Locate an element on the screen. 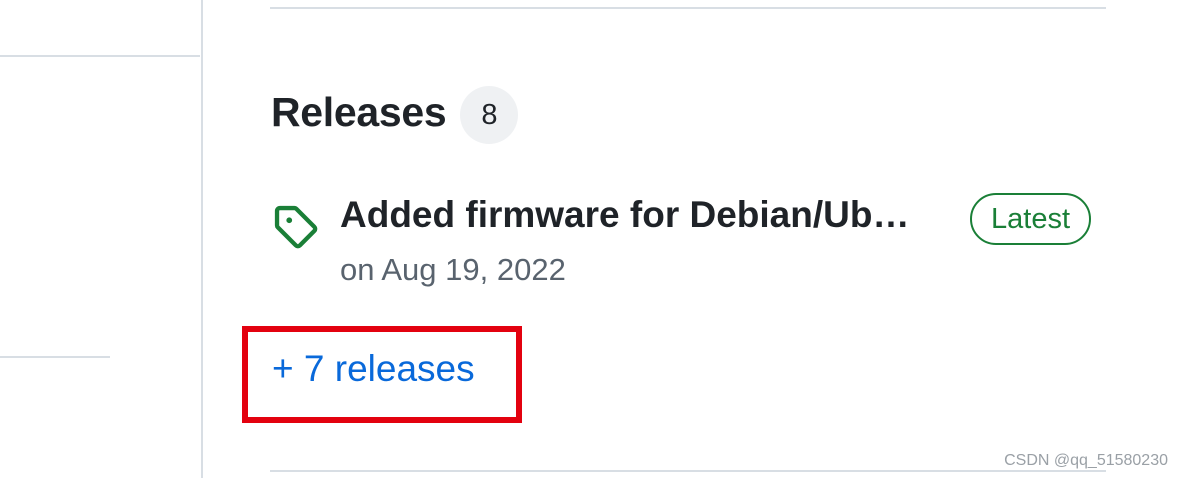 The height and width of the screenshot is (478, 1182). more-releases-link: + 7 releases is located at coordinates (373, 369).